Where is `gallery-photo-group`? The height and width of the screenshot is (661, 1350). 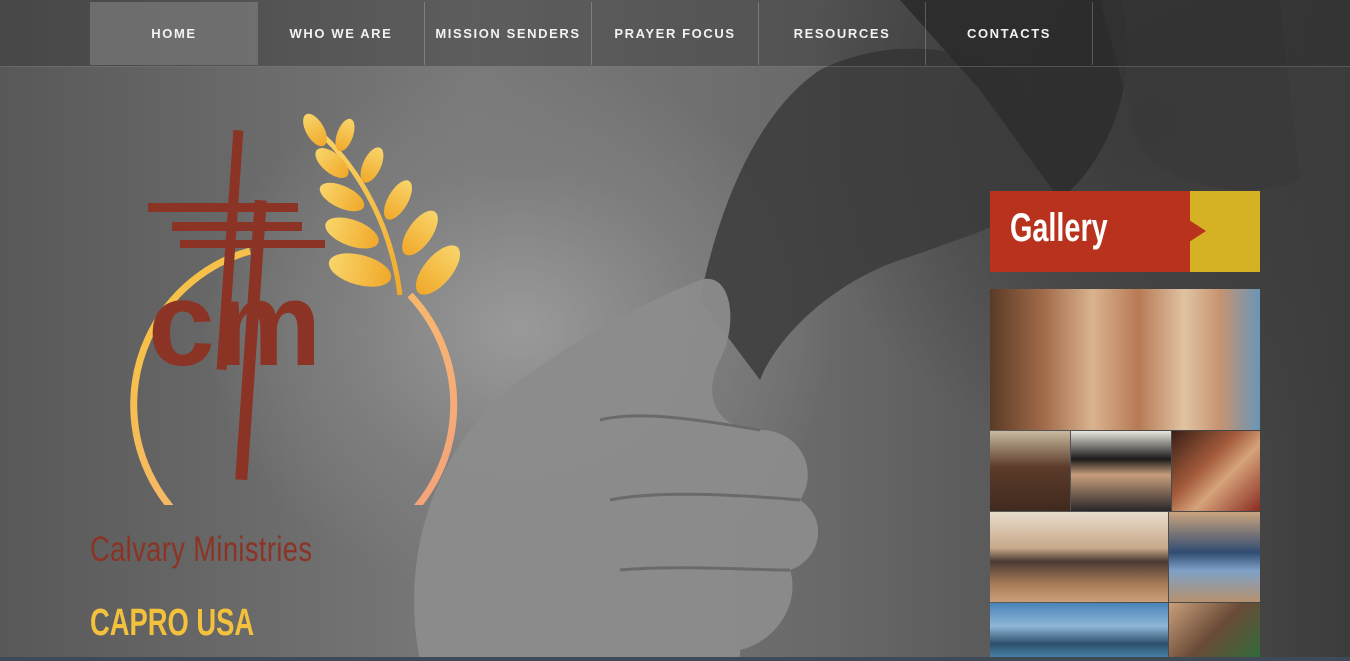
gallery-photo-group is located at coordinates (1214, 557).